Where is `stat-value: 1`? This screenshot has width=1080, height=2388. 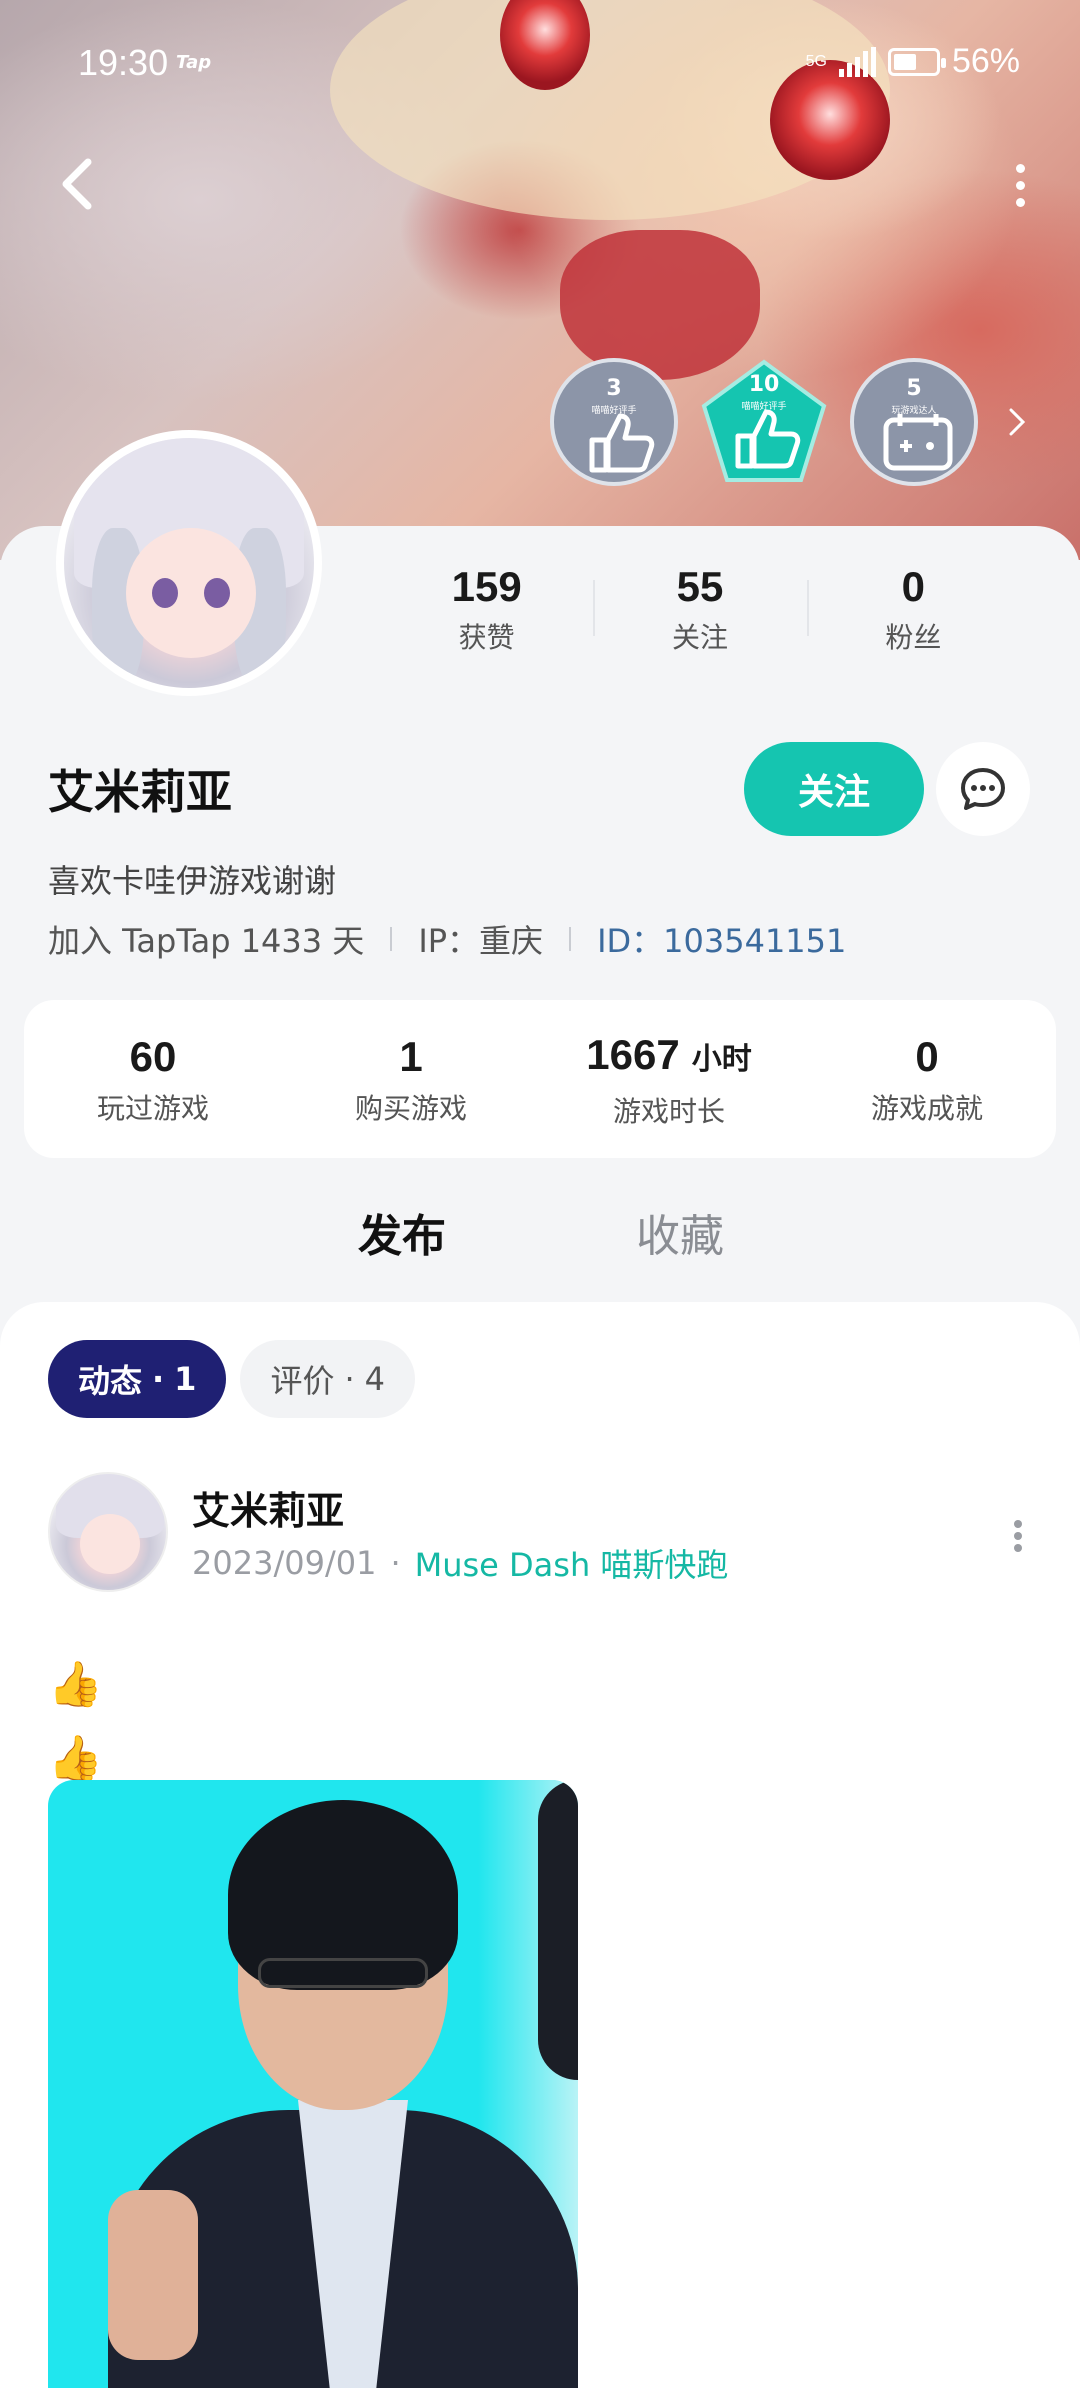 stat-value: 1 is located at coordinates (411, 1056).